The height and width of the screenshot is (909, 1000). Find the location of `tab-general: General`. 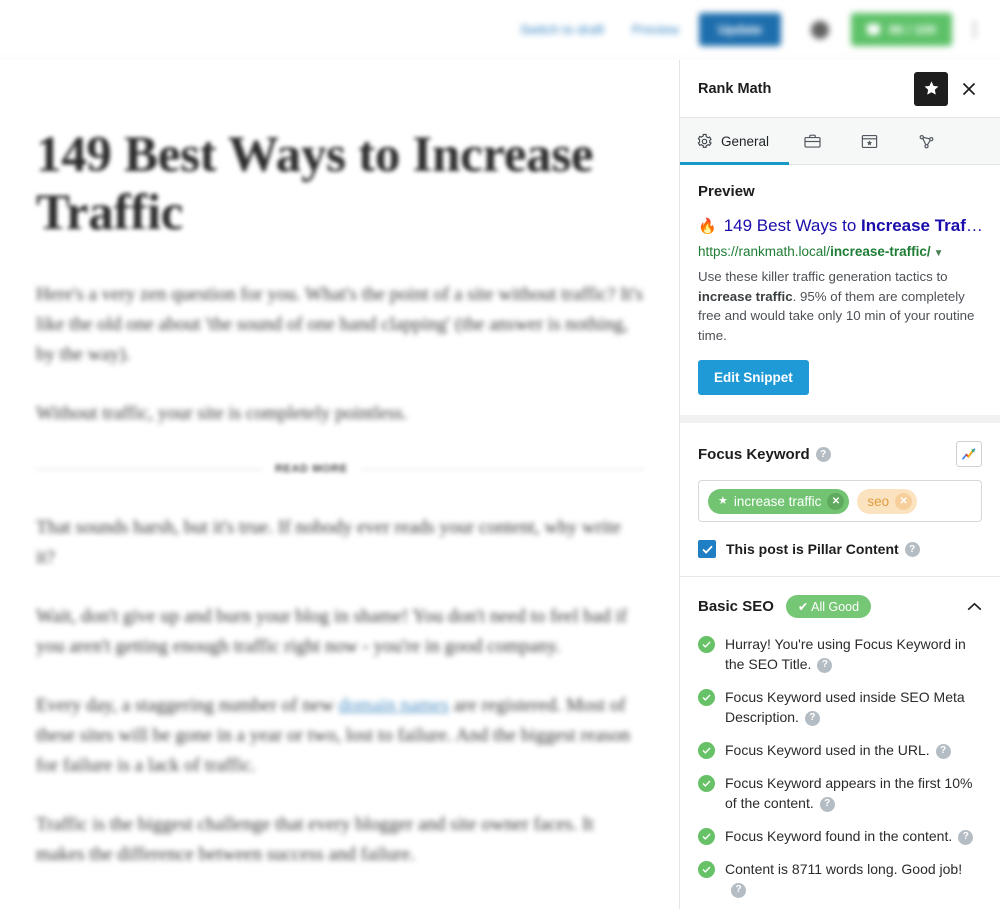

tab-general: General is located at coordinates (735, 141).